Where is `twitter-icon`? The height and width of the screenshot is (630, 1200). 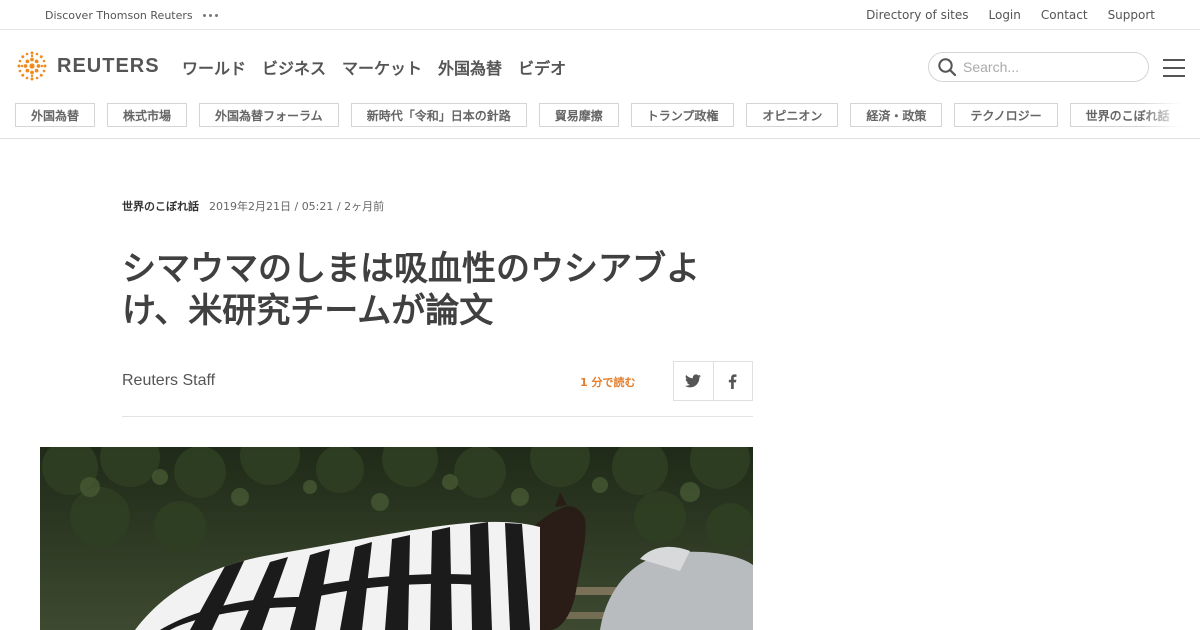
twitter-icon is located at coordinates (693, 381).